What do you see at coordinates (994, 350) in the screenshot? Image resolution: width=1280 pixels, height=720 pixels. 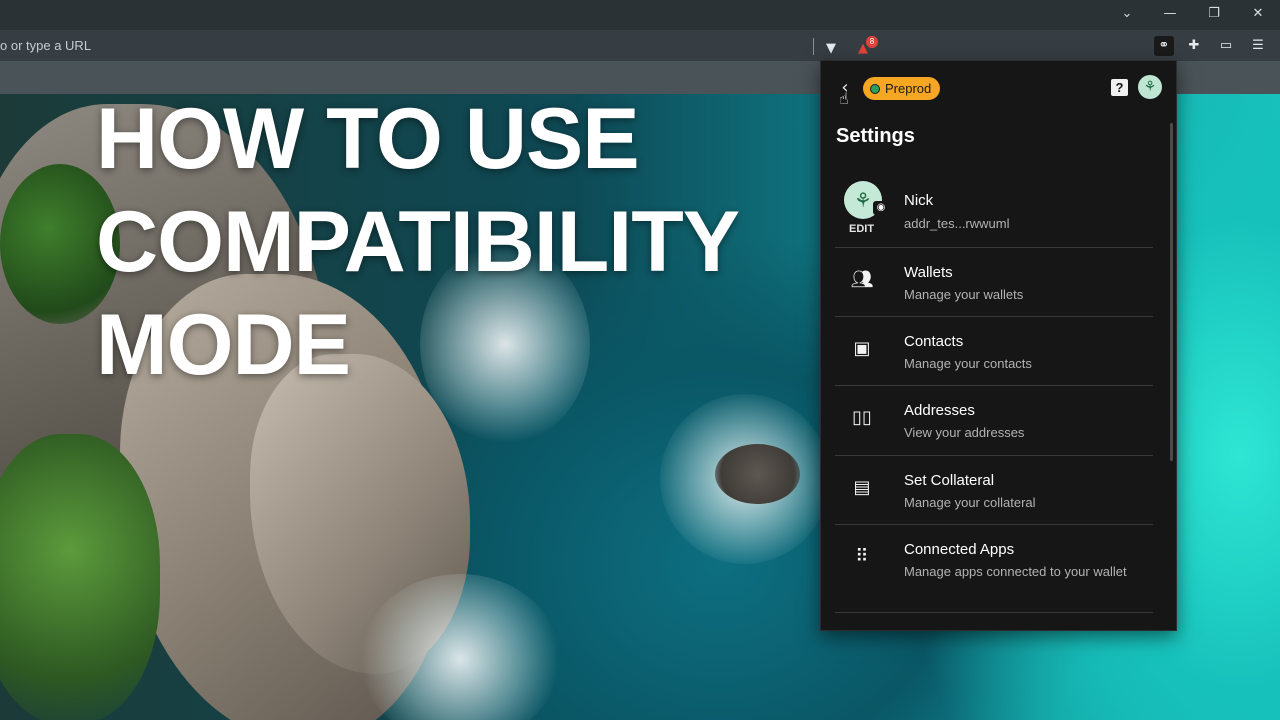 I see `settings-item-contacts: ▣ Contacts Manage your contacts` at bounding box center [994, 350].